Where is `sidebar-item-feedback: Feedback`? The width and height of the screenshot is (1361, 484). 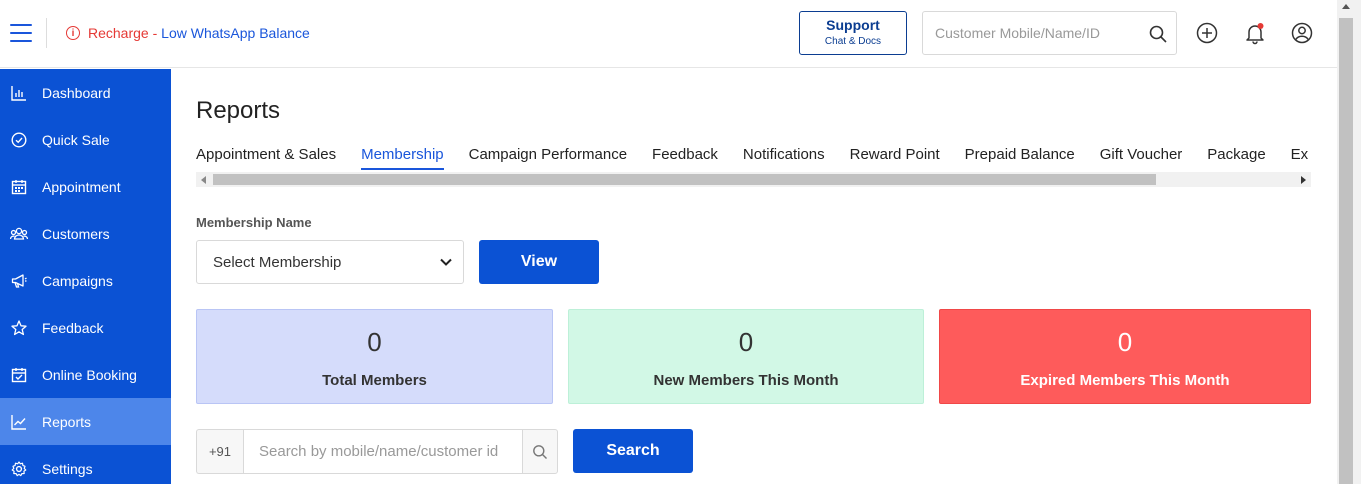
sidebar-item-feedback: Feedback is located at coordinates (85, 327).